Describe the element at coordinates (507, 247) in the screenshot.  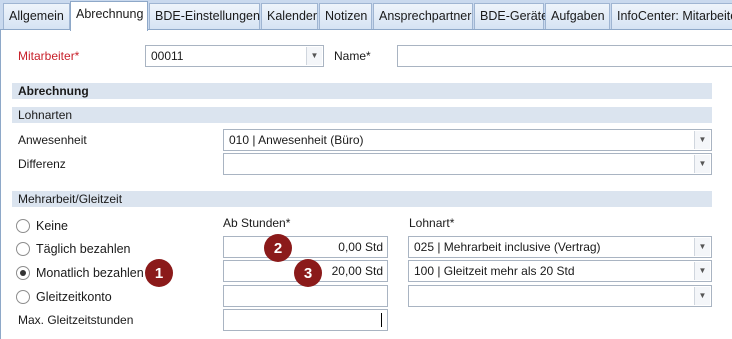
I see `taeglich-lohnart-value: 025 | Mehrarbeit inclusive (Vertrag)` at that location.